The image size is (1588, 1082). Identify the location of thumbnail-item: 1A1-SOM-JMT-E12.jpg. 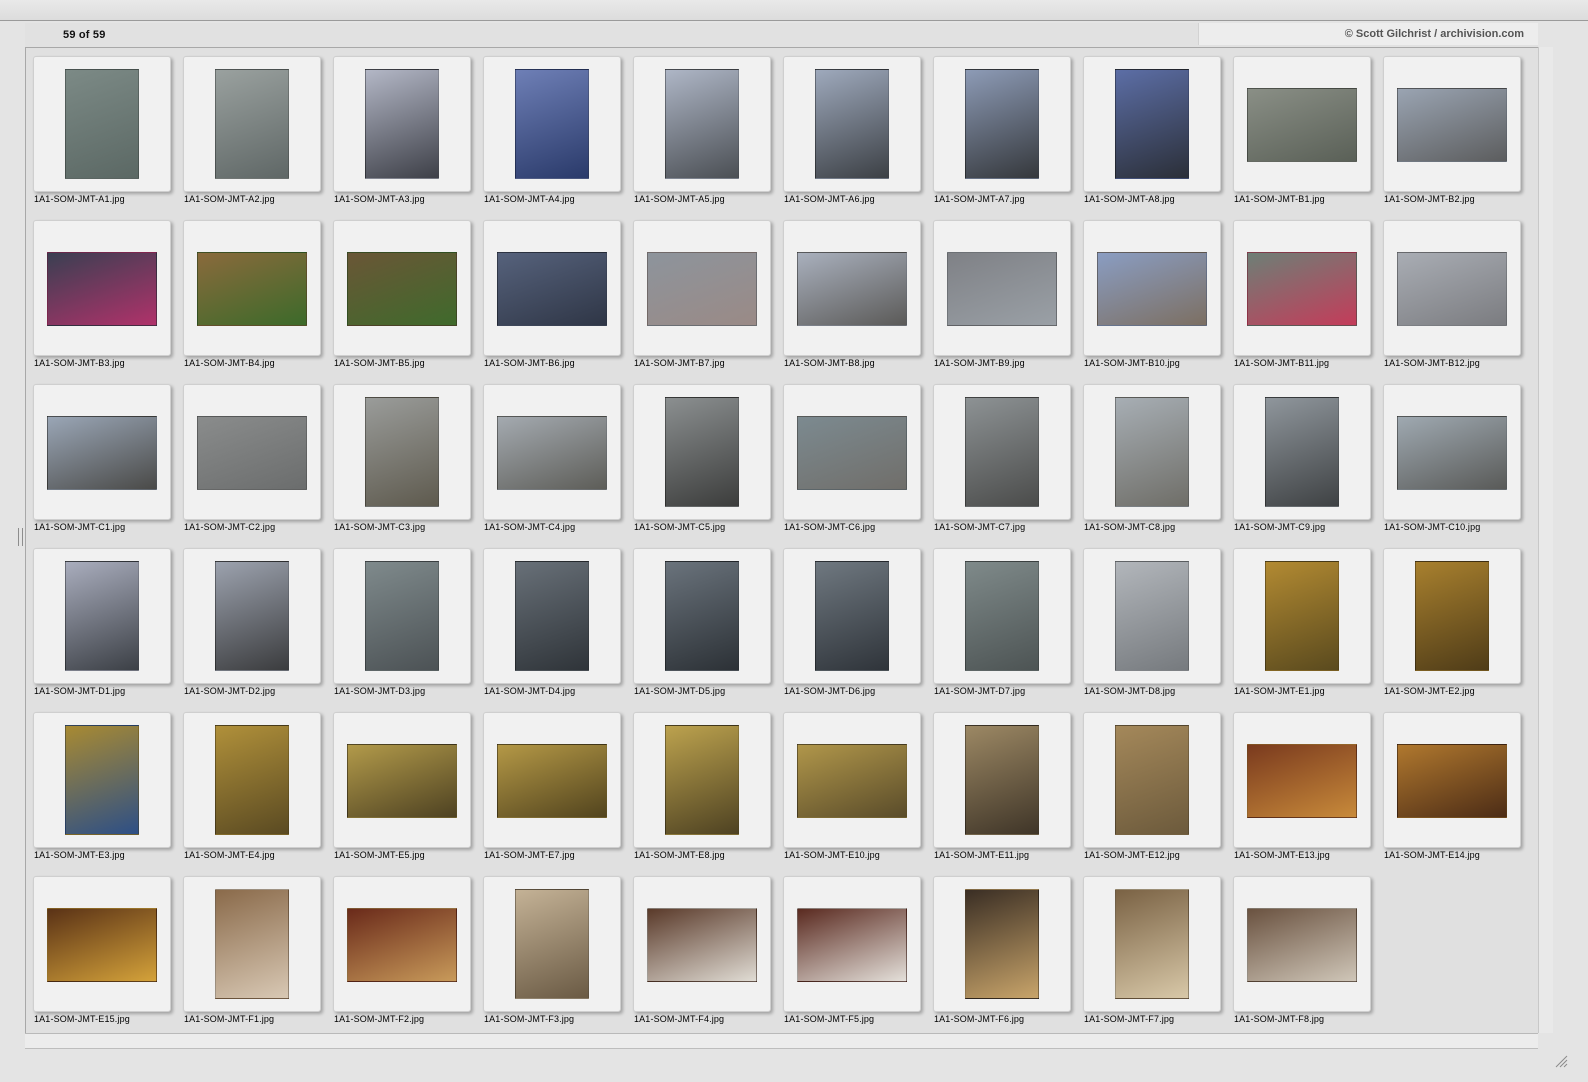
(1153, 792).